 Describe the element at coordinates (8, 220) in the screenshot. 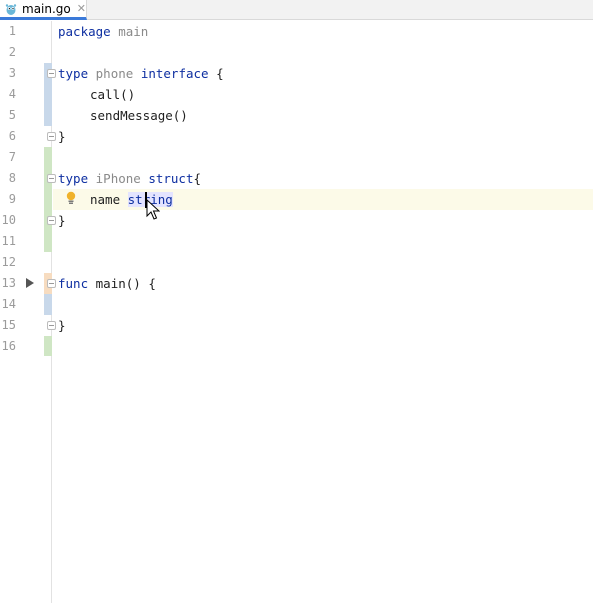

I see `line-number: 10` at that location.